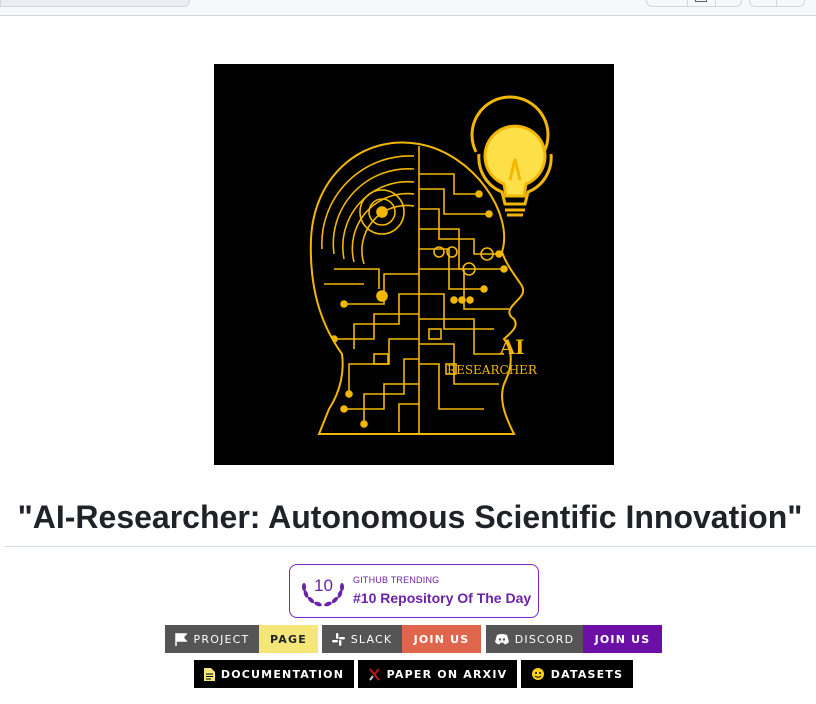 The image size is (816, 704). Describe the element at coordinates (694, 3) in the screenshot. I see `toolbar-button-group` at that location.